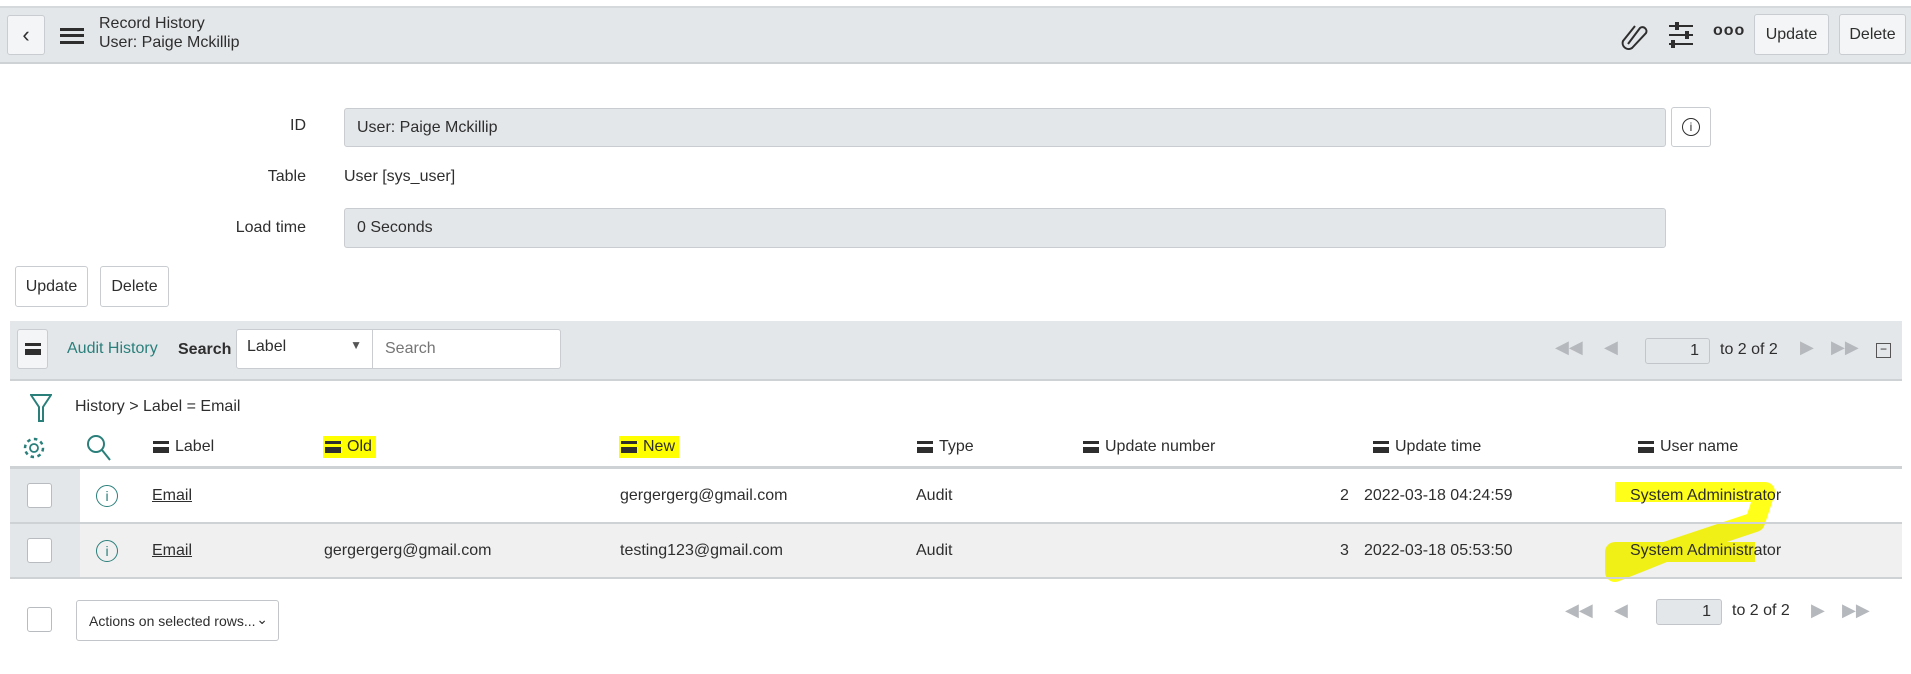 The image size is (1911, 674). Describe the element at coordinates (286, 176) in the screenshot. I see `table-label: Table` at that location.